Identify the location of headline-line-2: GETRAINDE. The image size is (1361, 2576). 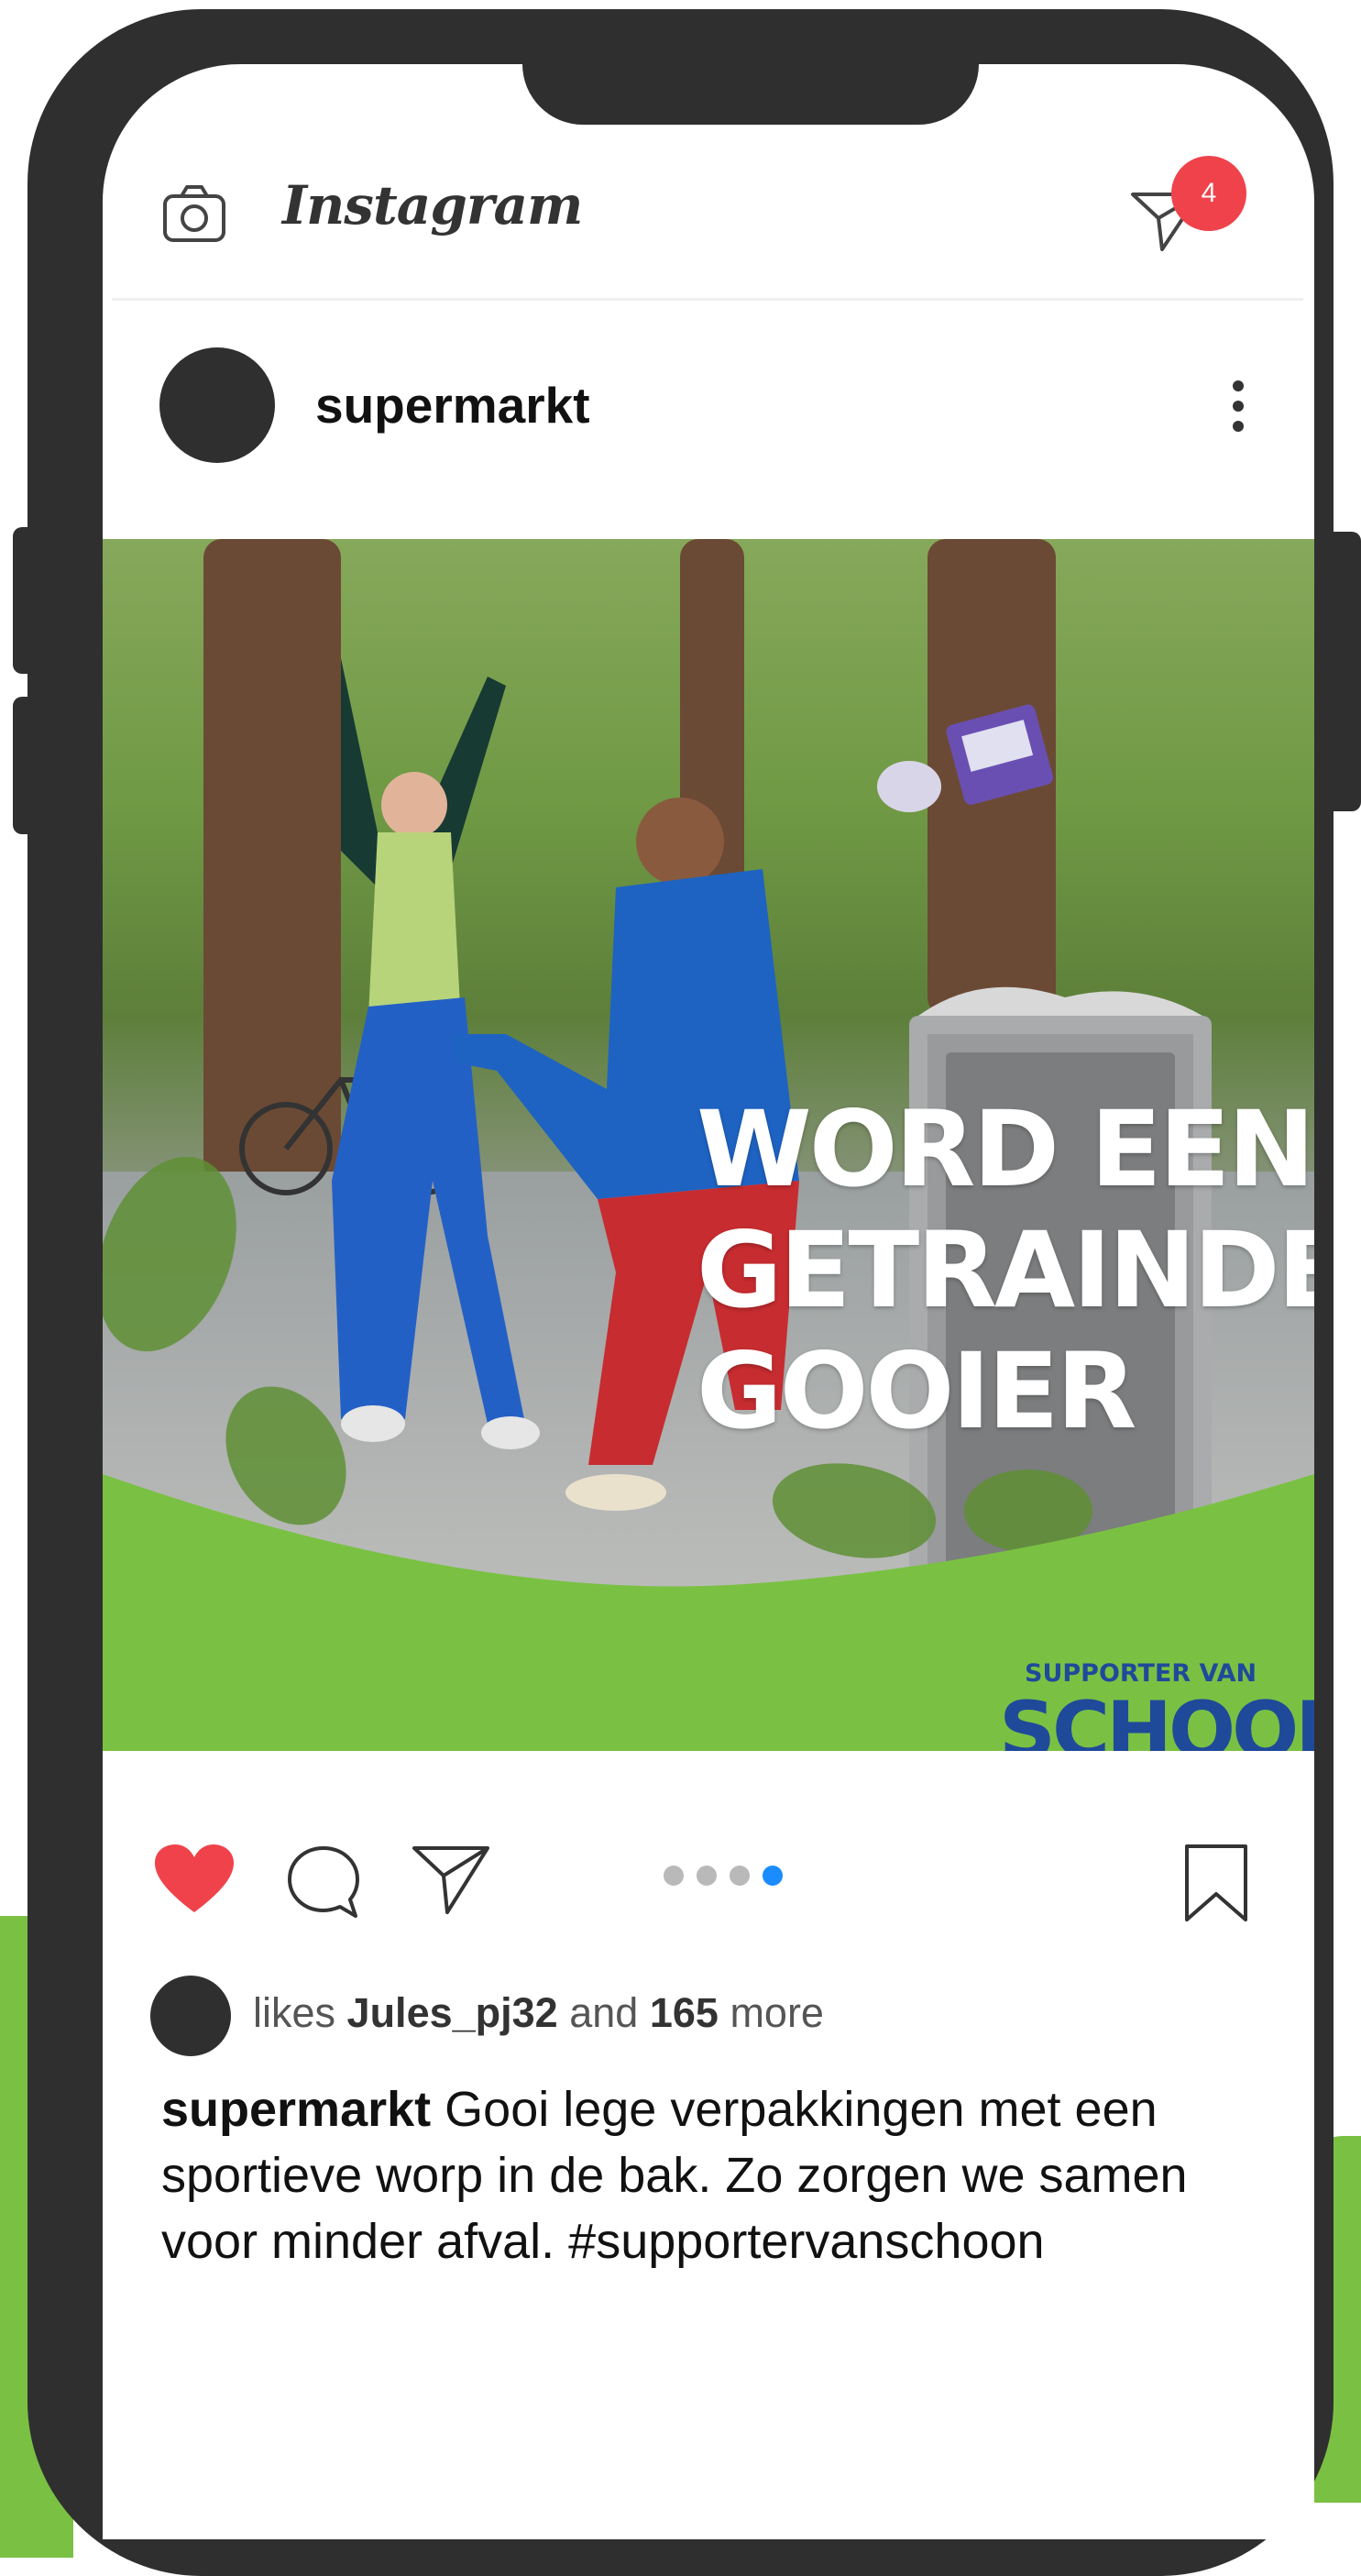
(1006, 1270).